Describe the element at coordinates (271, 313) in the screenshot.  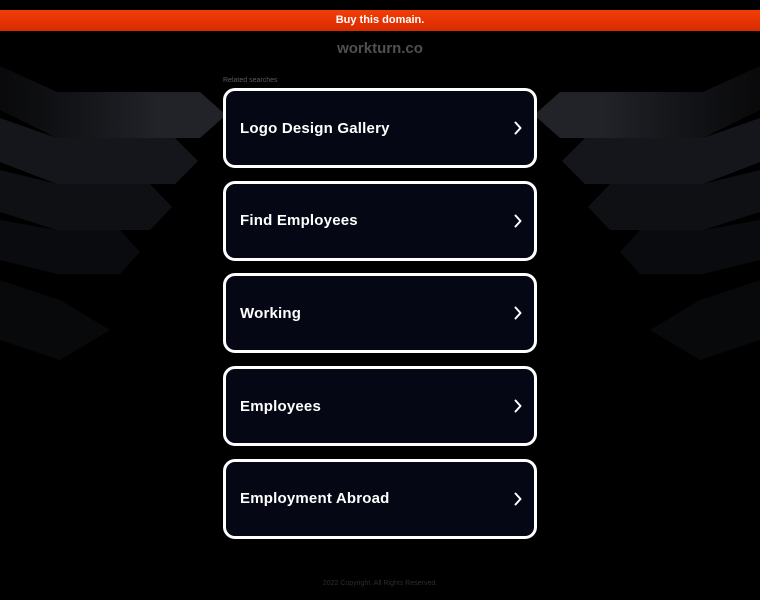
I see `related-link-label: Working` at that location.